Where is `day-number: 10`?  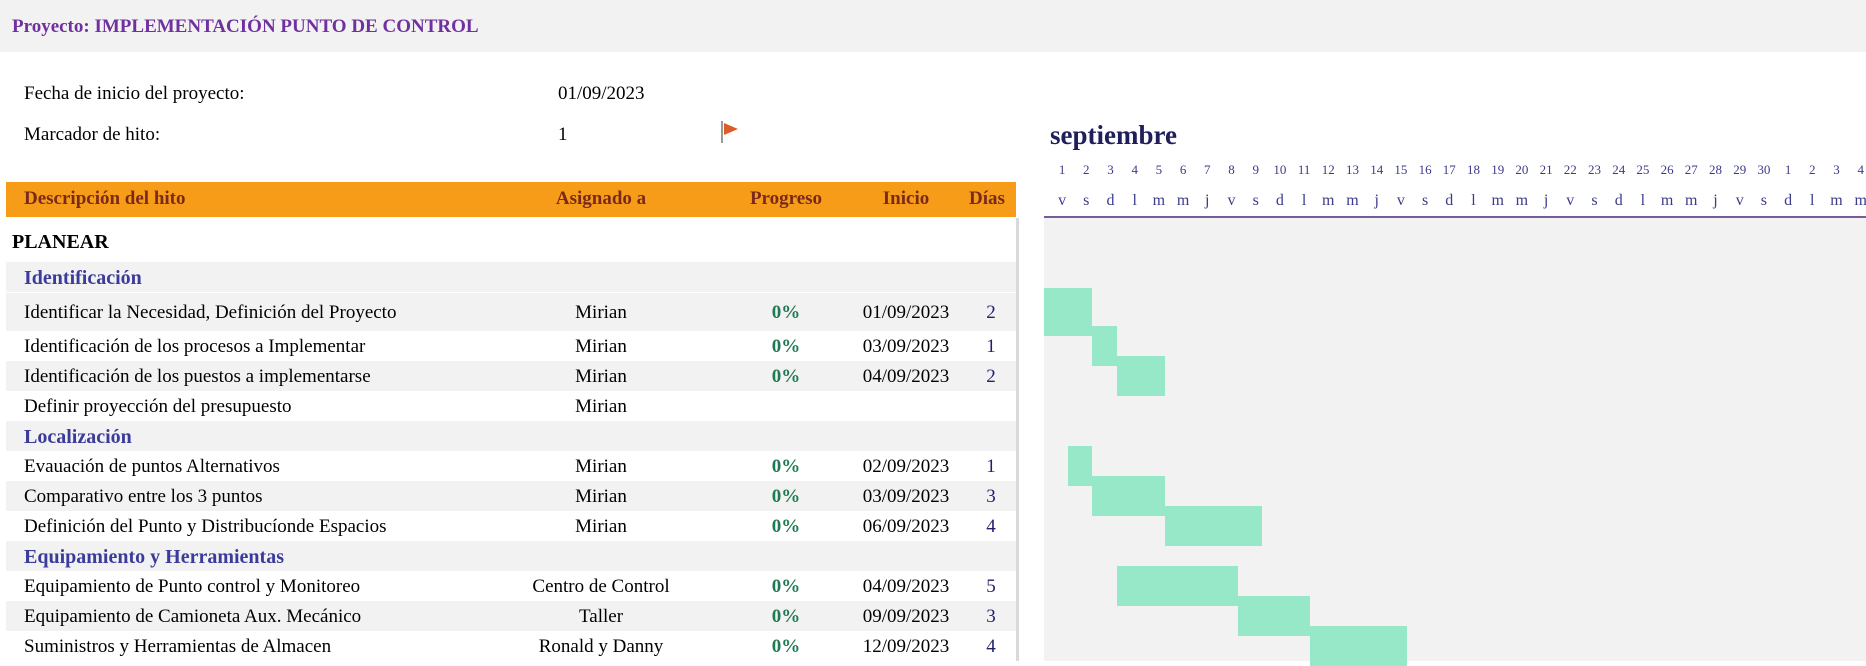 day-number: 10 is located at coordinates (1280, 169).